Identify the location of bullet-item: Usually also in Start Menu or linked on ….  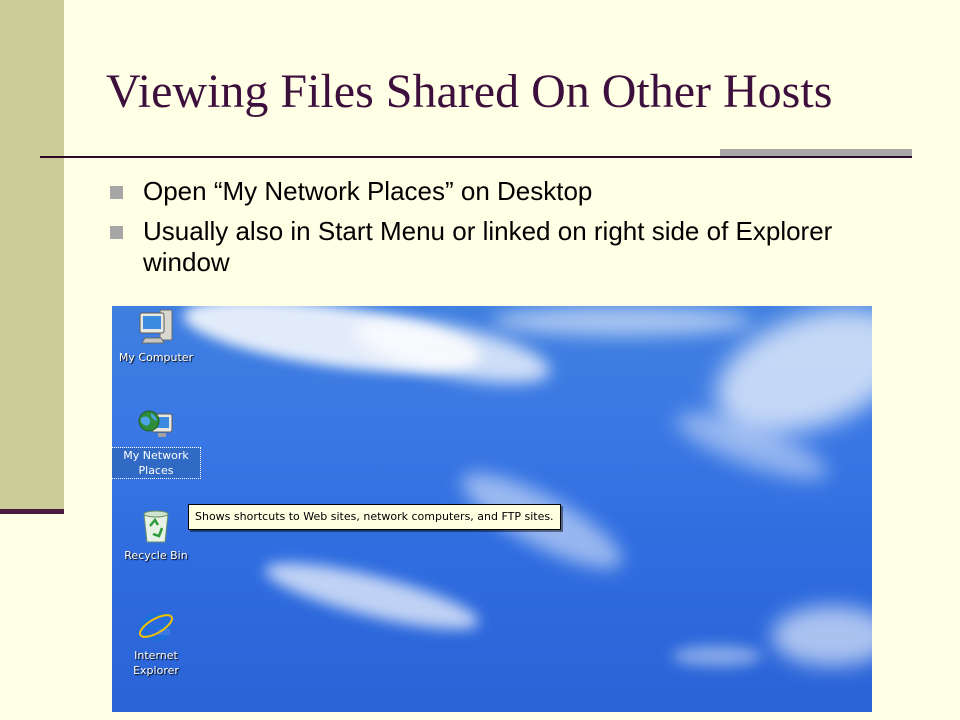
(501, 247).